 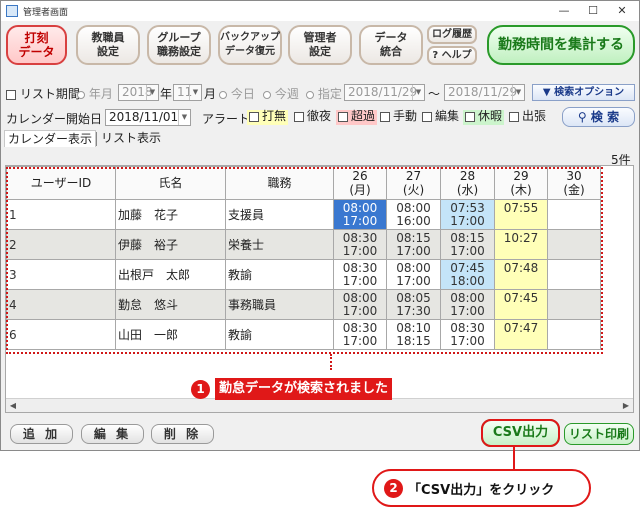 What do you see at coordinates (41, 434) in the screenshot?
I see `add-button: 追 加` at bounding box center [41, 434].